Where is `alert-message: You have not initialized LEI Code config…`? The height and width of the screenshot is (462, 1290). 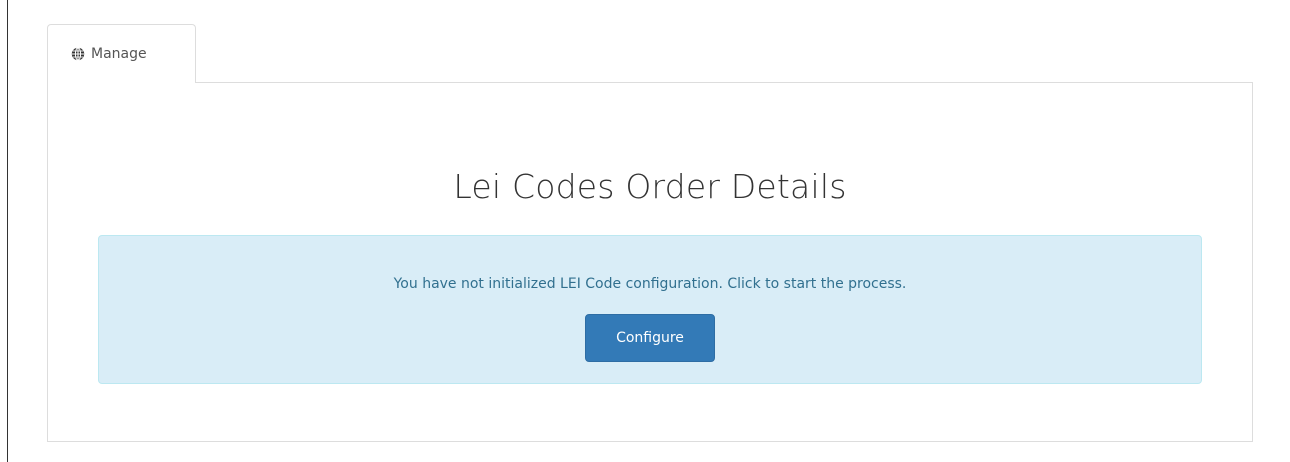
alert-message: You have not initialized LEI Code config… is located at coordinates (650, 284).